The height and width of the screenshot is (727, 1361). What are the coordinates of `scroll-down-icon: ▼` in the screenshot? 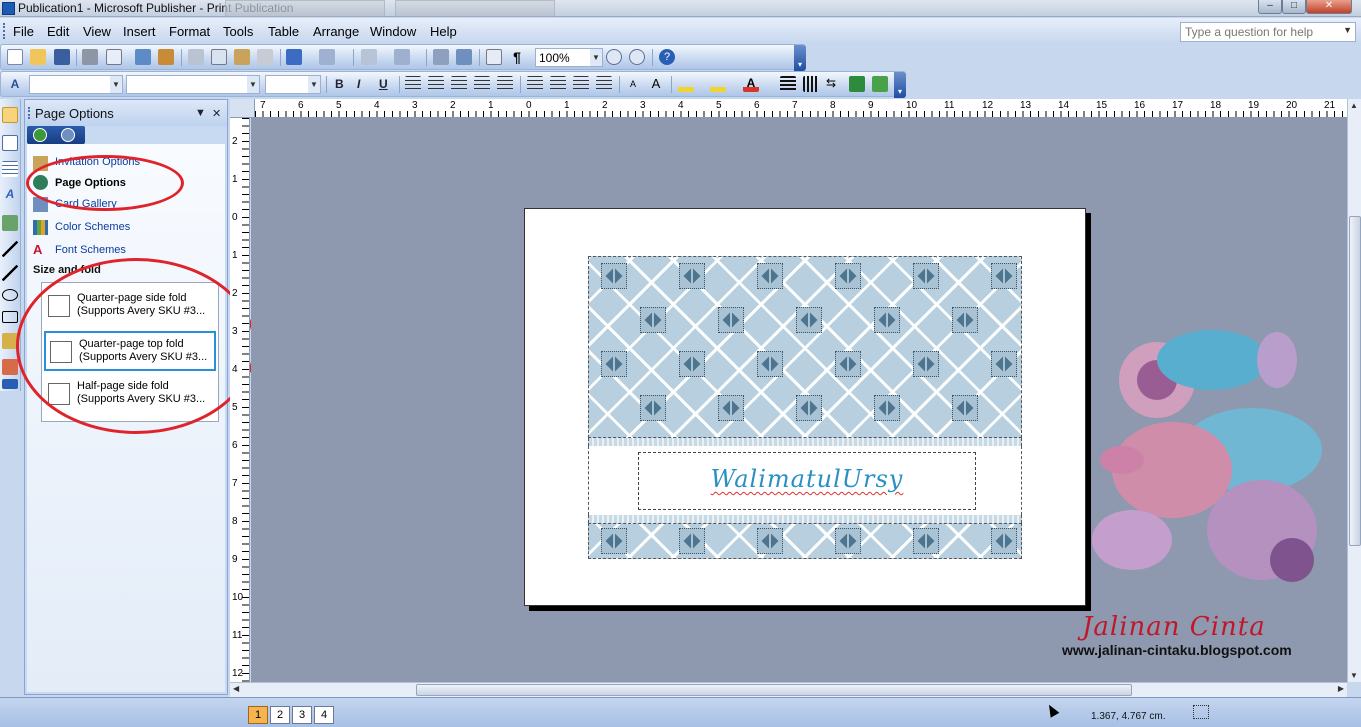 It's located at (1354, 675).